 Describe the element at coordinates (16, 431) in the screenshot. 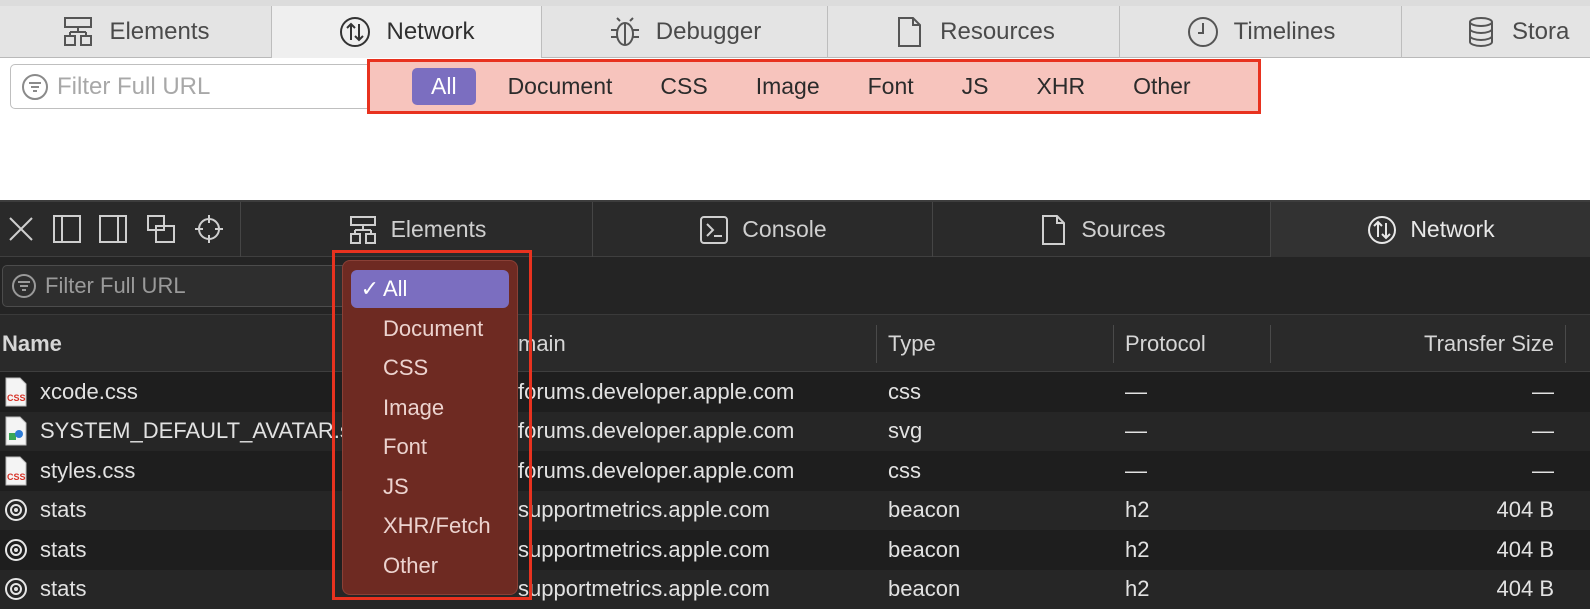

I see `image-file-icon` at that location.